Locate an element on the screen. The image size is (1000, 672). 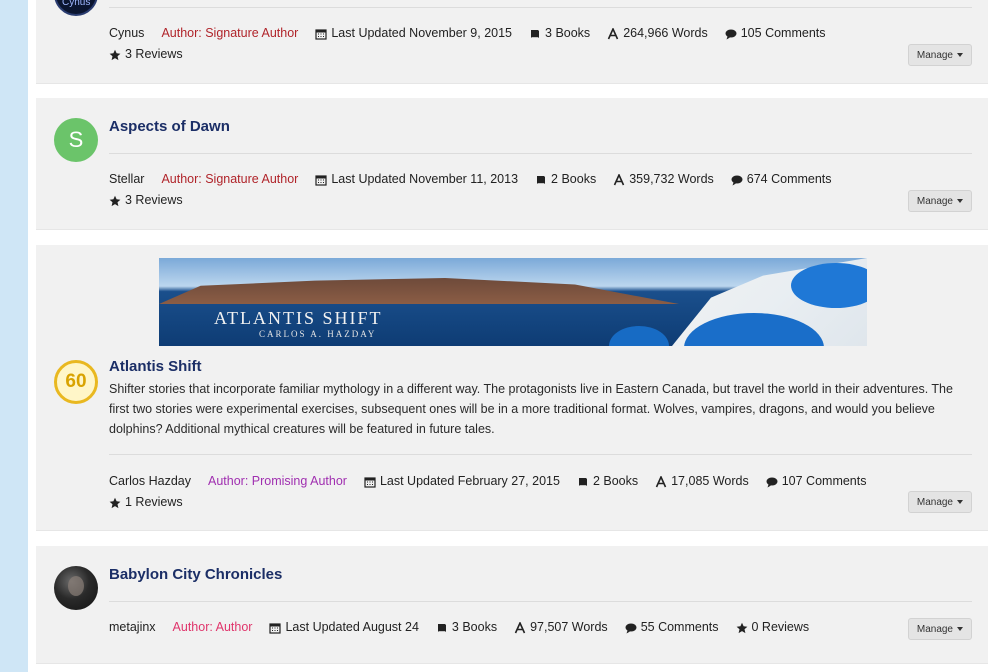
word-count-text: 359,732 Words is located at coordinates (671, 179).